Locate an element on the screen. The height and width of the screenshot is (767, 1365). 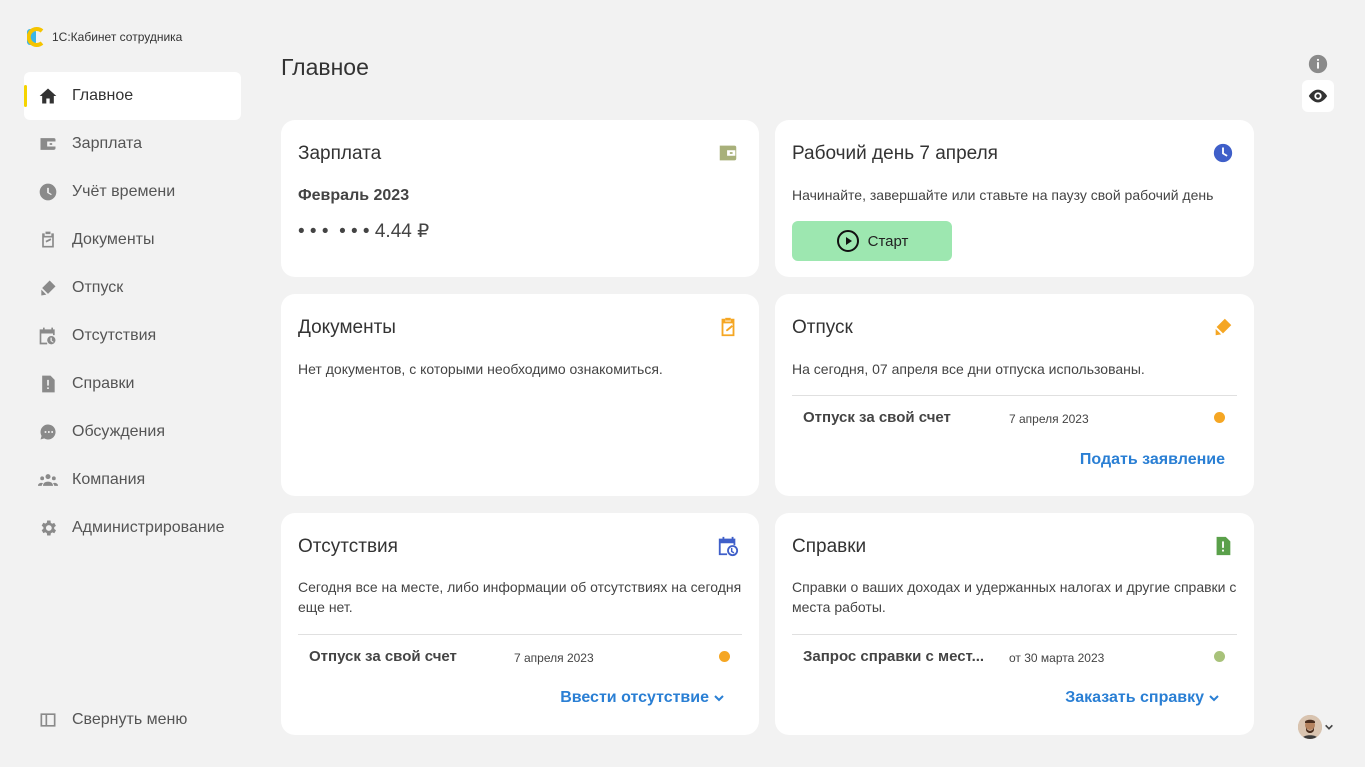
enter-absence-link: Ввести отсутствие is located at coordinates (642, 698).